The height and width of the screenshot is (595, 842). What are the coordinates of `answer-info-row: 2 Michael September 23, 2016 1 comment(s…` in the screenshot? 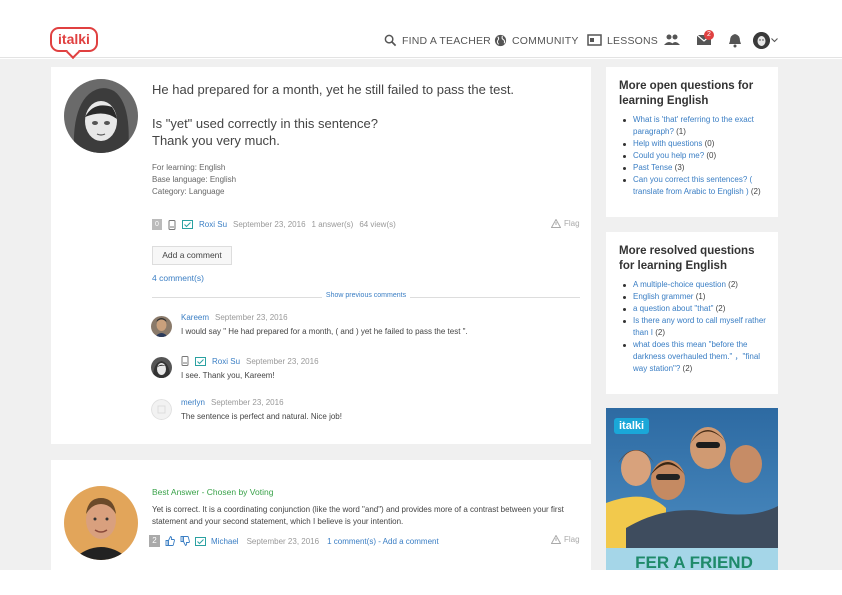 It's located at (294, 541).